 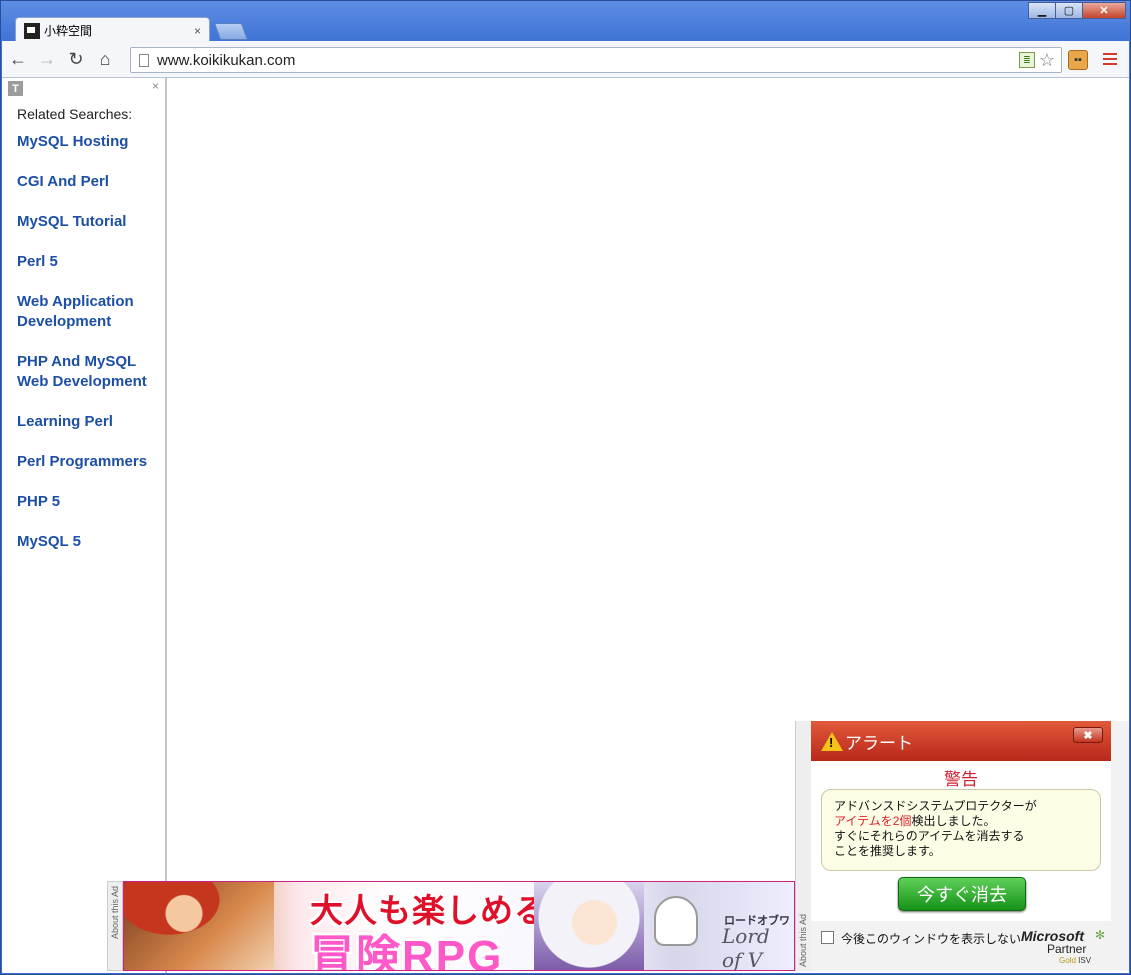 What do you see at coordinates (115, 913) in the screenshot?
I see `banner-about-label: About this Ad` at bounding box center [115, 913].